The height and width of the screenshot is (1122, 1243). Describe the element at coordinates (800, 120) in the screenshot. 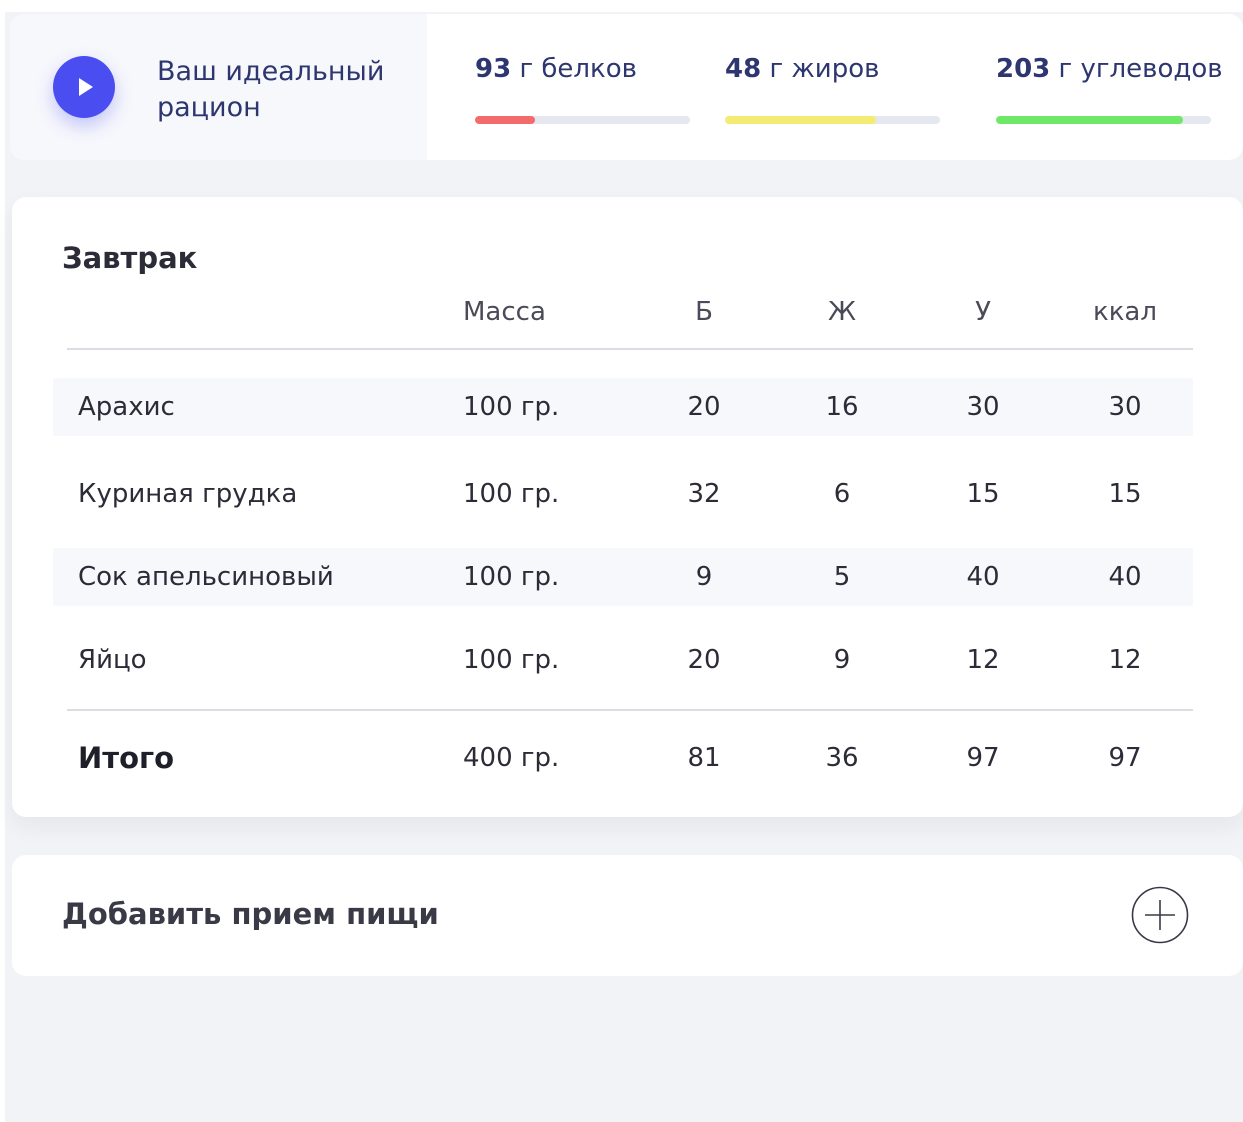

I see `macro-fat-fill` at that location.